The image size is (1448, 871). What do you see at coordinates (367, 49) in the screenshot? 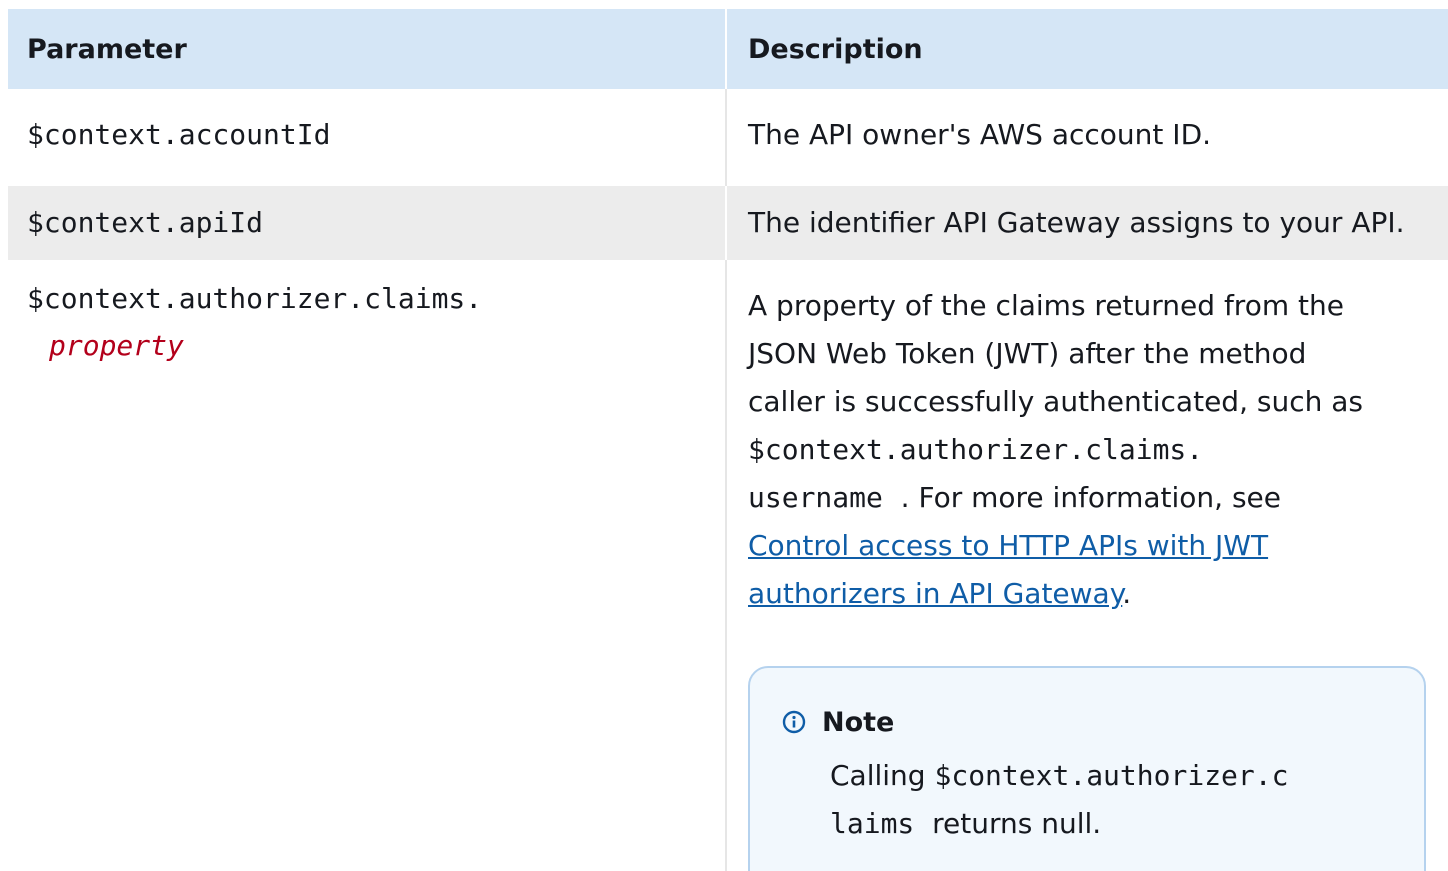
I see `column-header-parameter: Parameter` at bounding box center [367, 49].